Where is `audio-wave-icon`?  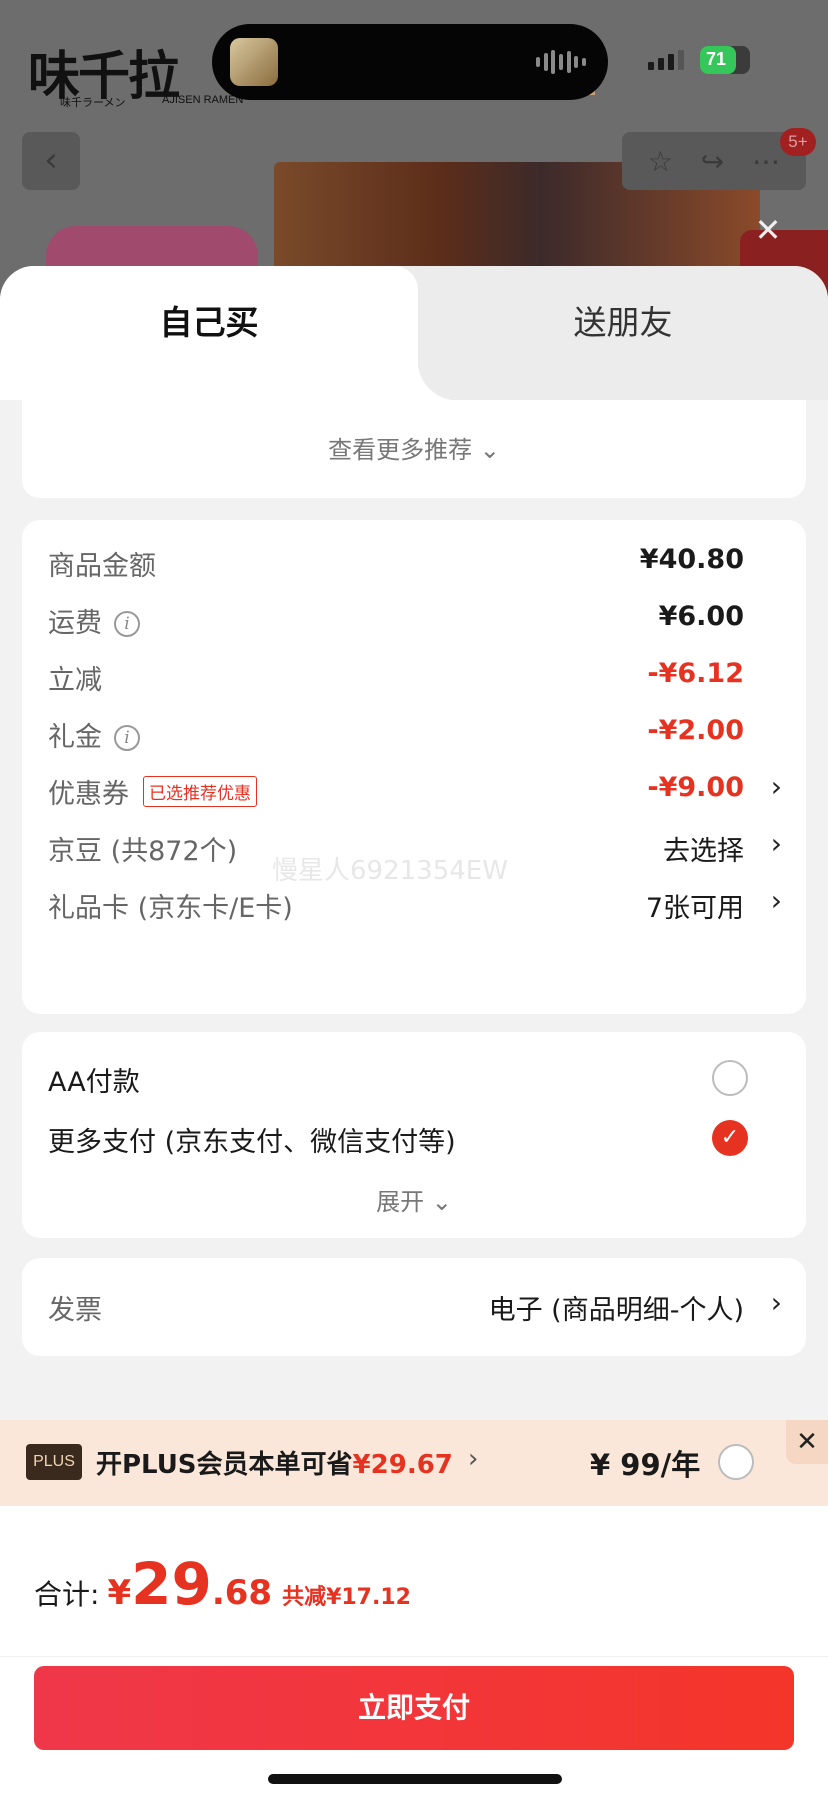 audio-wave-icon is located at coordinates (561, 62).